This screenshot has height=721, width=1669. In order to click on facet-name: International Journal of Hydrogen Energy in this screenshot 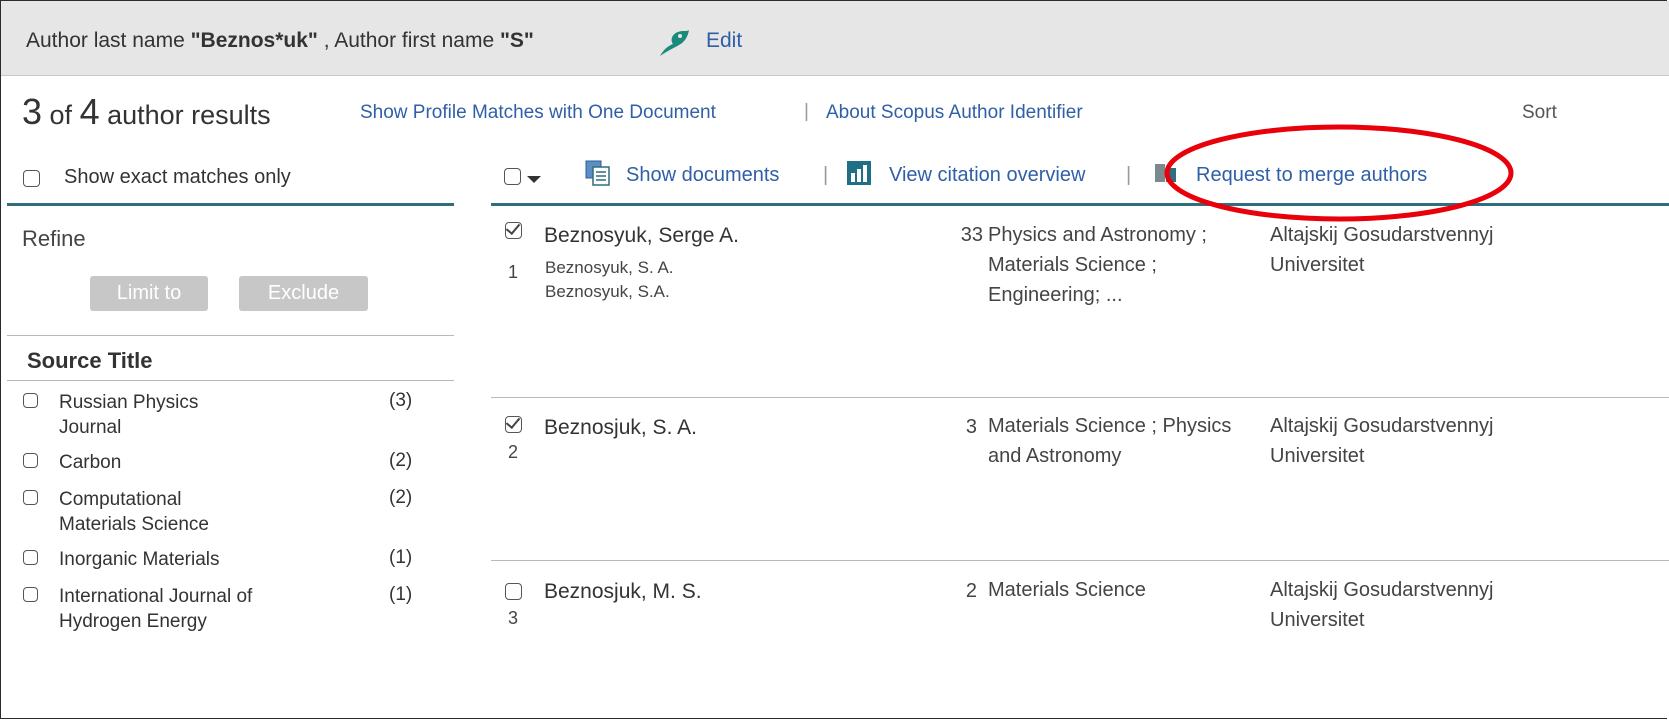, I will do `click(156, 609)`.